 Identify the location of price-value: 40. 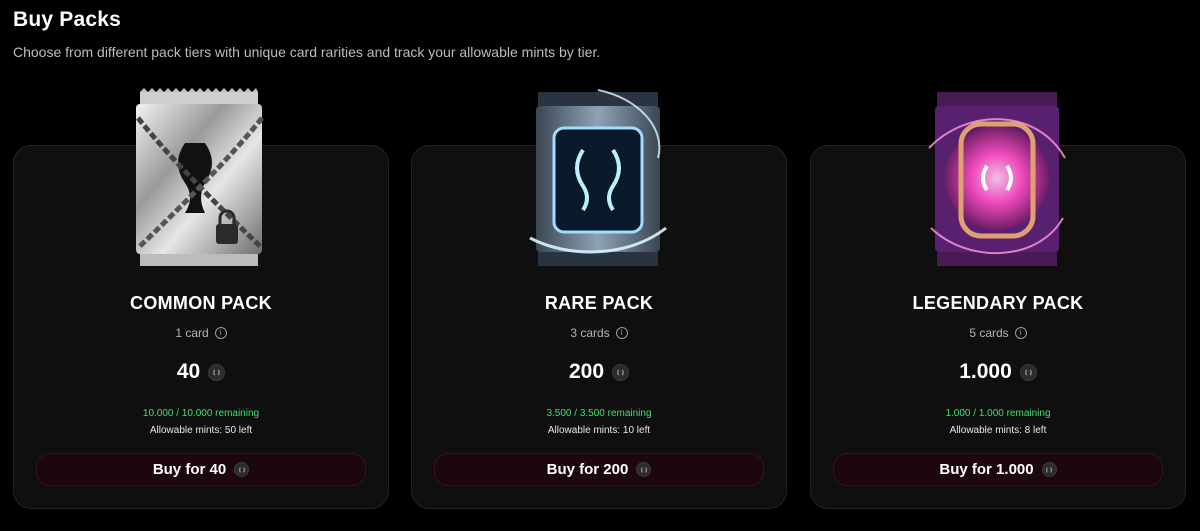
(188, 371).